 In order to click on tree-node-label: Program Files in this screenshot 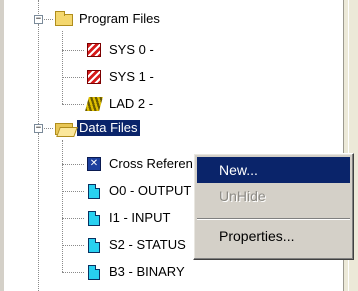, I will do `click(119, 18)`.